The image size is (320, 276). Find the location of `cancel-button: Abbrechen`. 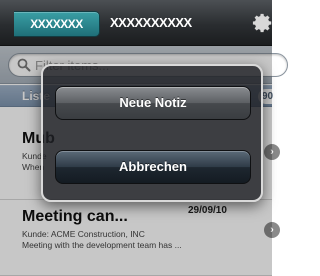

cancel-button: Abbrechen is located at coordinates (153, 167).